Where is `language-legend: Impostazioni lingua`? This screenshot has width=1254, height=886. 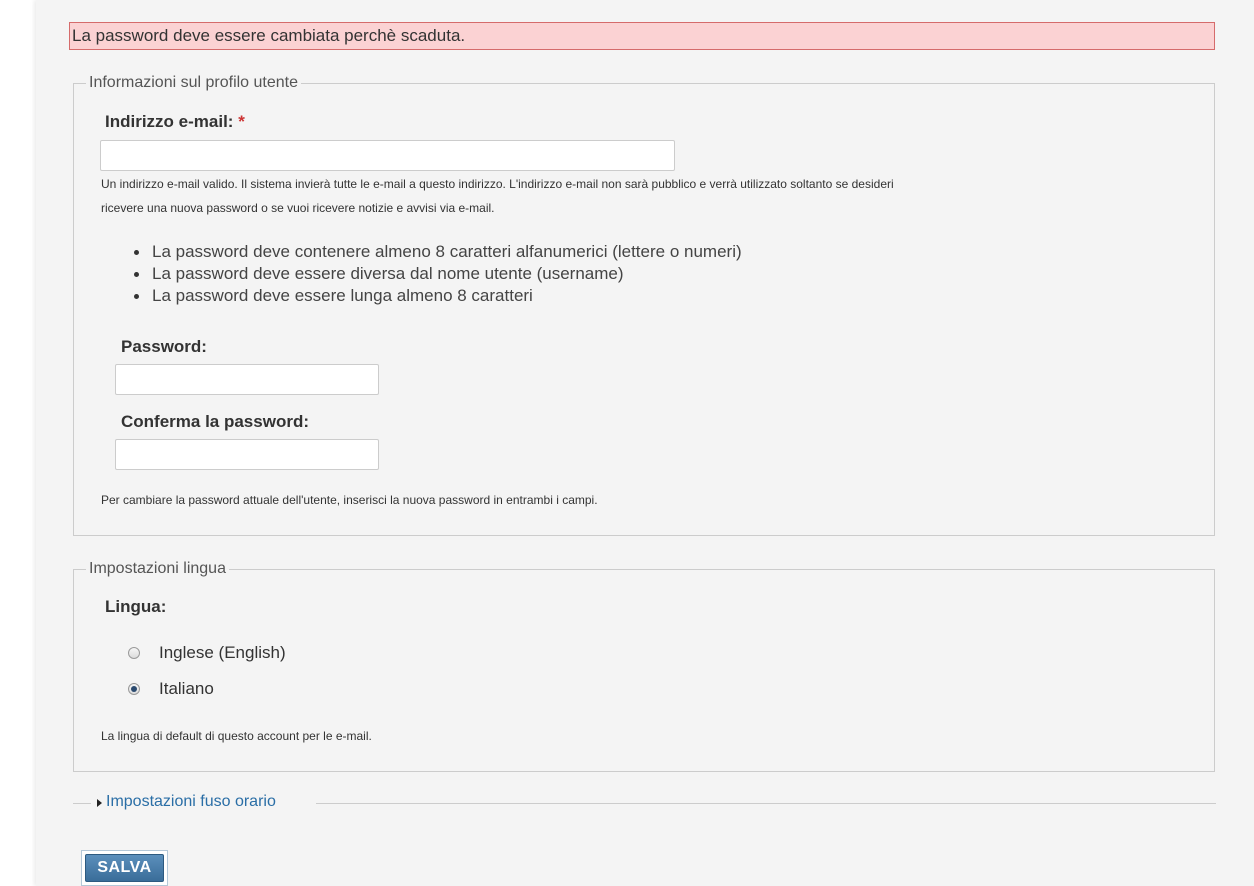 language-legend: Impostazioni lingua is located at coordinates (157, 568).